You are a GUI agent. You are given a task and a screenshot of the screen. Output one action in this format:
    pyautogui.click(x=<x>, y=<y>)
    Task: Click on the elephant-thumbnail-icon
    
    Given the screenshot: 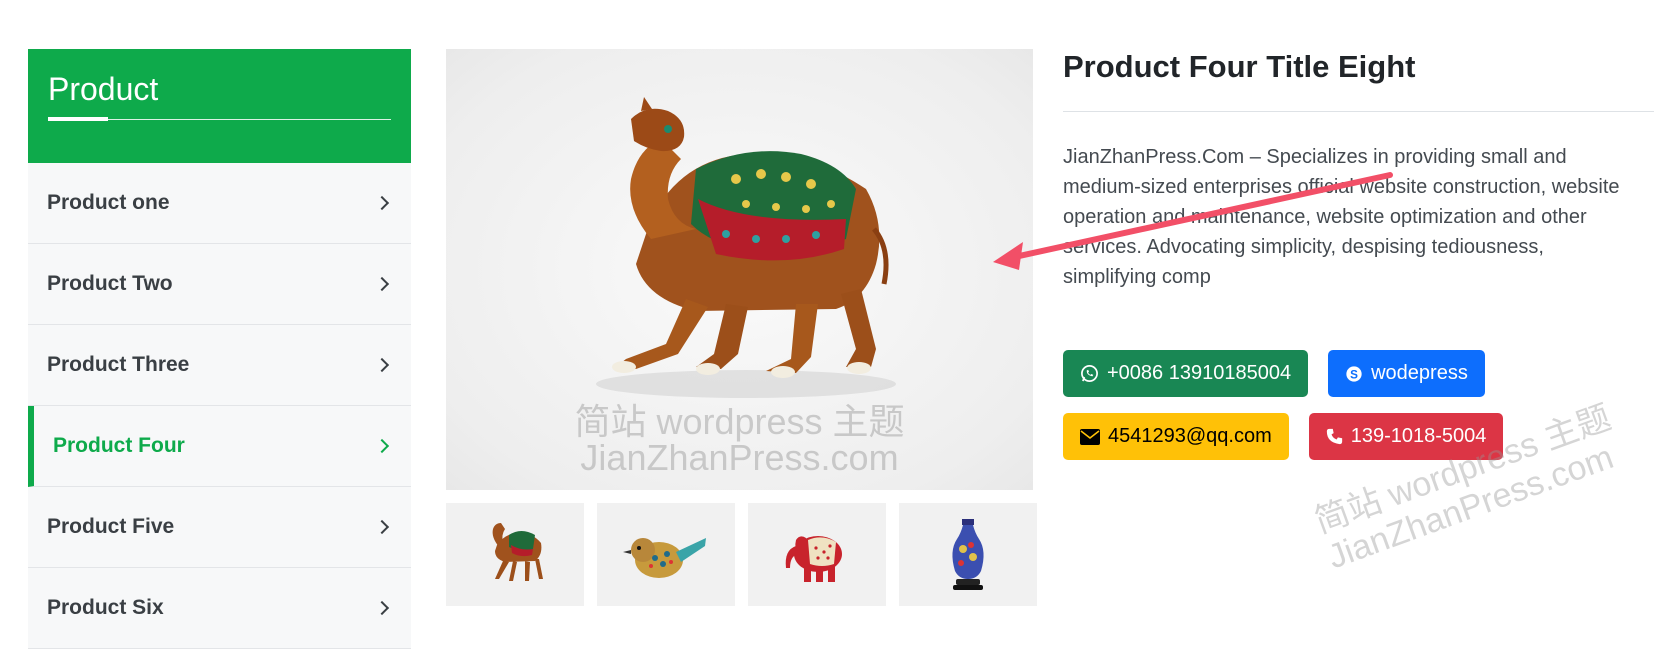 What is the action you would take?
    pyautogui.click(x=813, y=558)
    